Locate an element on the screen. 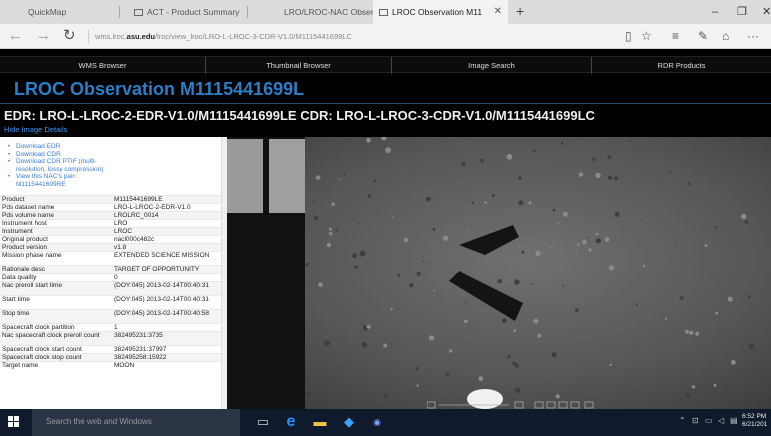  edge-browser-icon: e is located at coordinates (291, 422).